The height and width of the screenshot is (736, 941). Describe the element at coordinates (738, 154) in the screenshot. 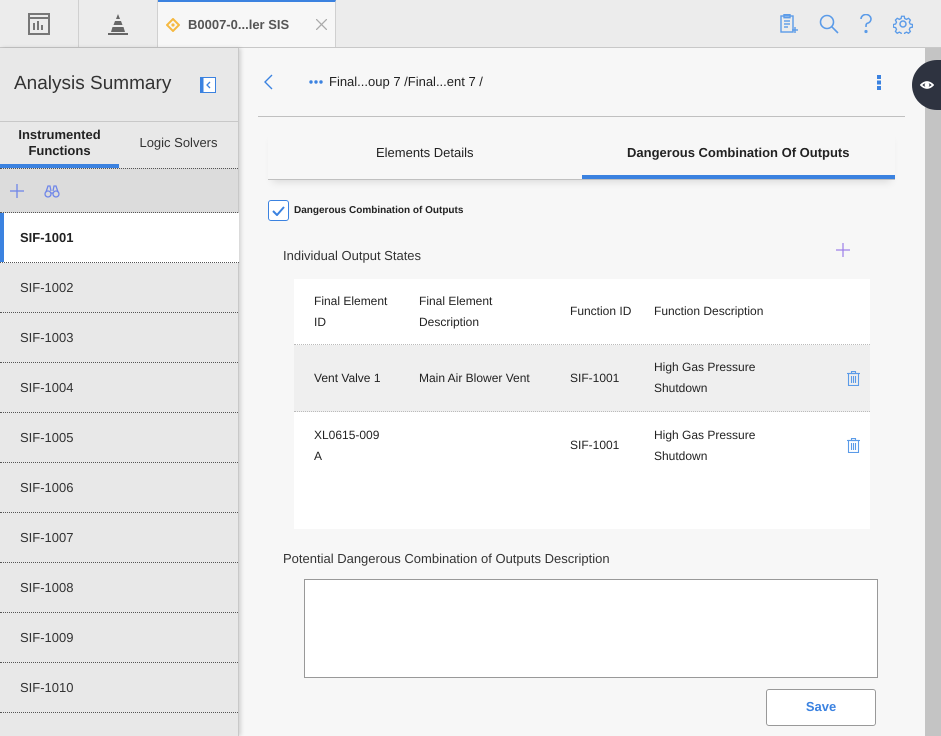

I see `tab: Dangerous Combination Of Outputs` at that location.